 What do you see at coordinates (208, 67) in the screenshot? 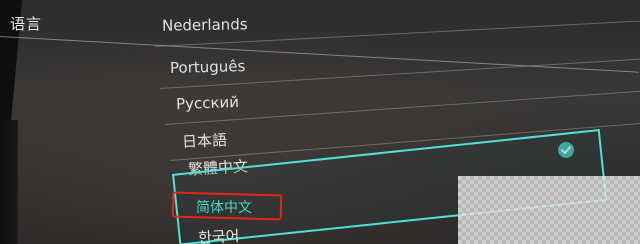
I see `language-item-portugues: Português` at bounding box center [208, 67].